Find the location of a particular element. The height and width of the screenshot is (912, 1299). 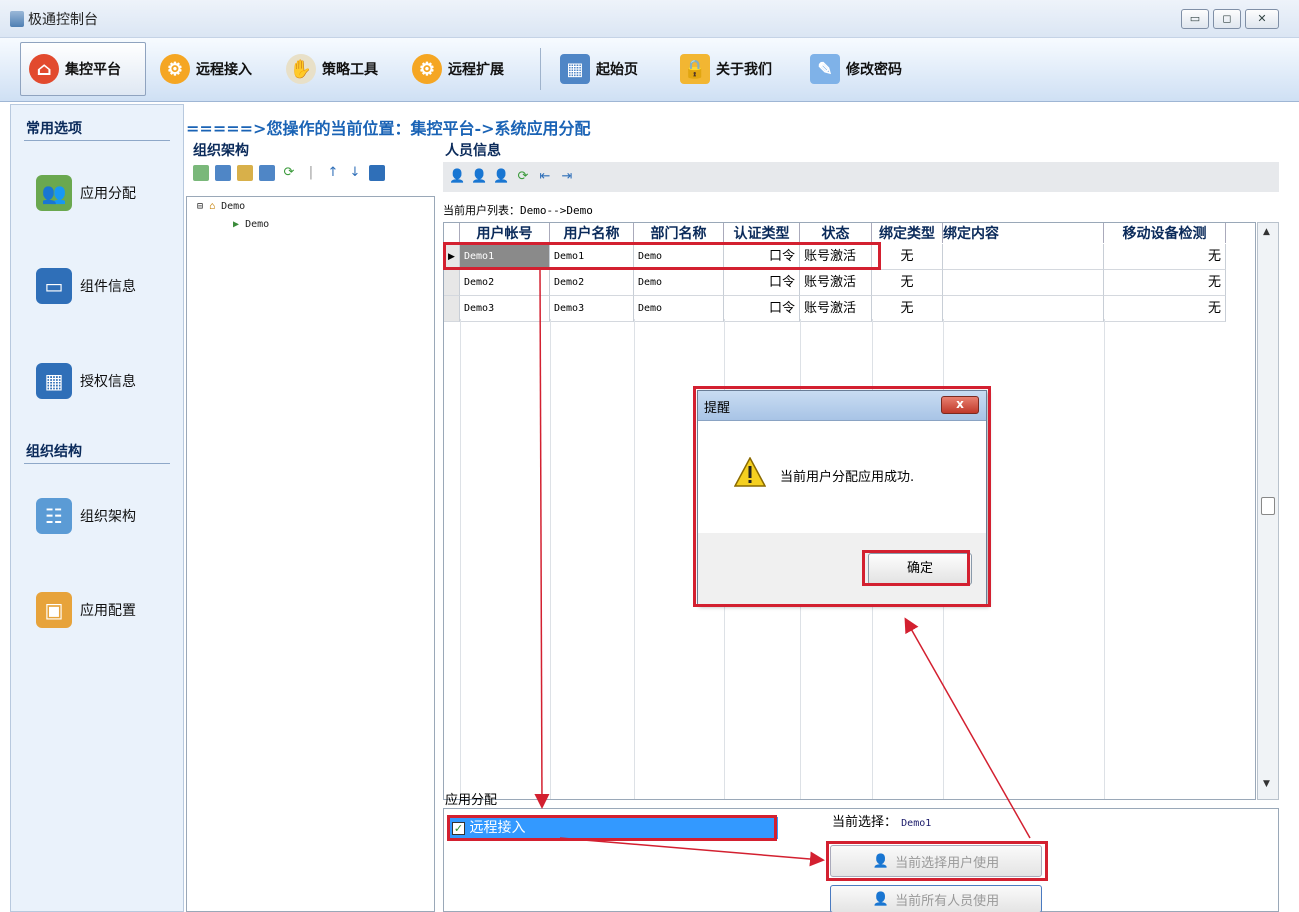

down-arrow-icon: ↓ is located at coordinates (355, 173).